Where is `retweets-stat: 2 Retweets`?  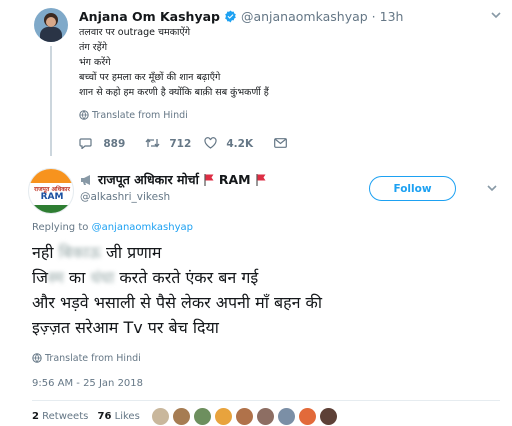 retweets-stat: 2 Retweets is located at coordinates (62, 416).